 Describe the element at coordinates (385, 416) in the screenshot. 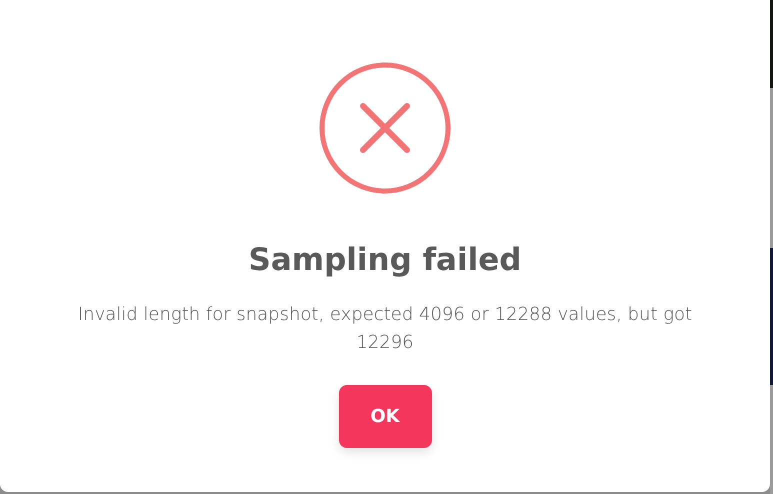

I see `ok-button: OK` at that location.